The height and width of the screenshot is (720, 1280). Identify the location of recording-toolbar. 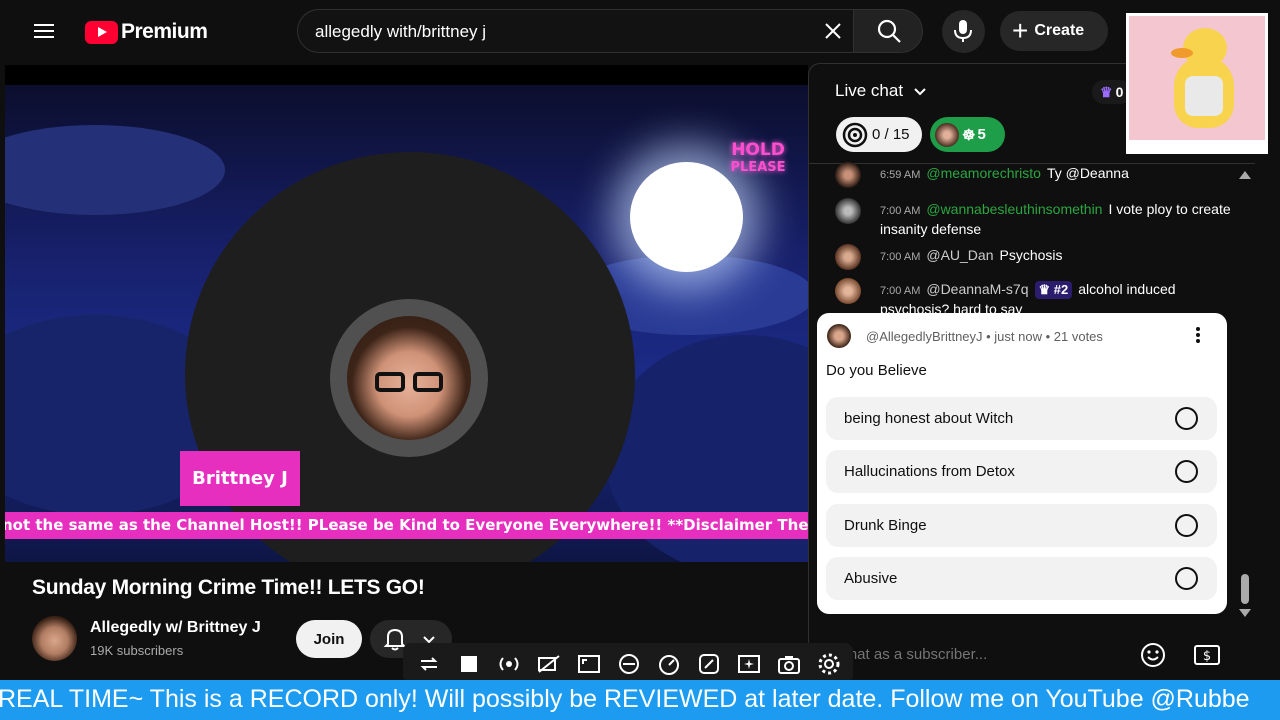
(628, 663).